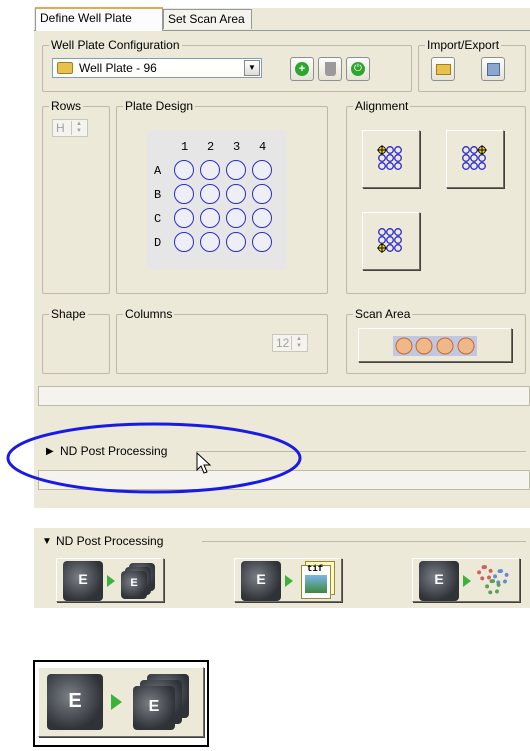 Image resolution: width=530 pixels, height=751 pixels. What do you see at coordinates (211, 147) in the screenshot?
I see `plate-col-label: 2` at bounding box center [211, 147].